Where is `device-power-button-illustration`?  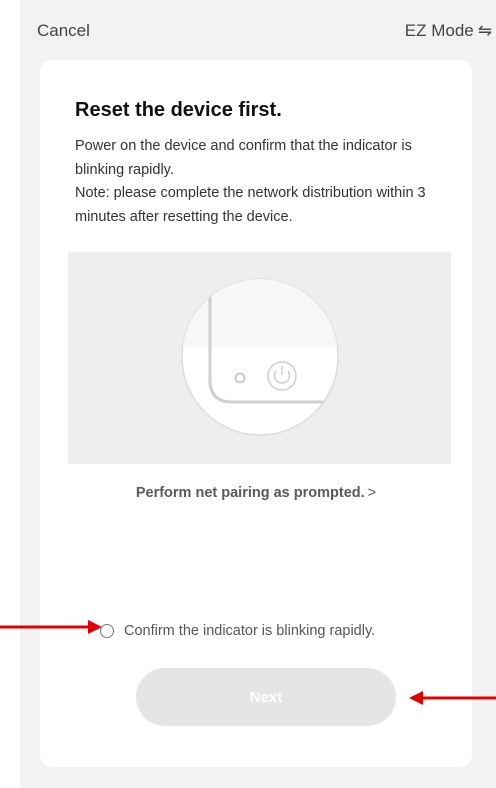 device-power-button-illustration is located at coordinates (260, 357).